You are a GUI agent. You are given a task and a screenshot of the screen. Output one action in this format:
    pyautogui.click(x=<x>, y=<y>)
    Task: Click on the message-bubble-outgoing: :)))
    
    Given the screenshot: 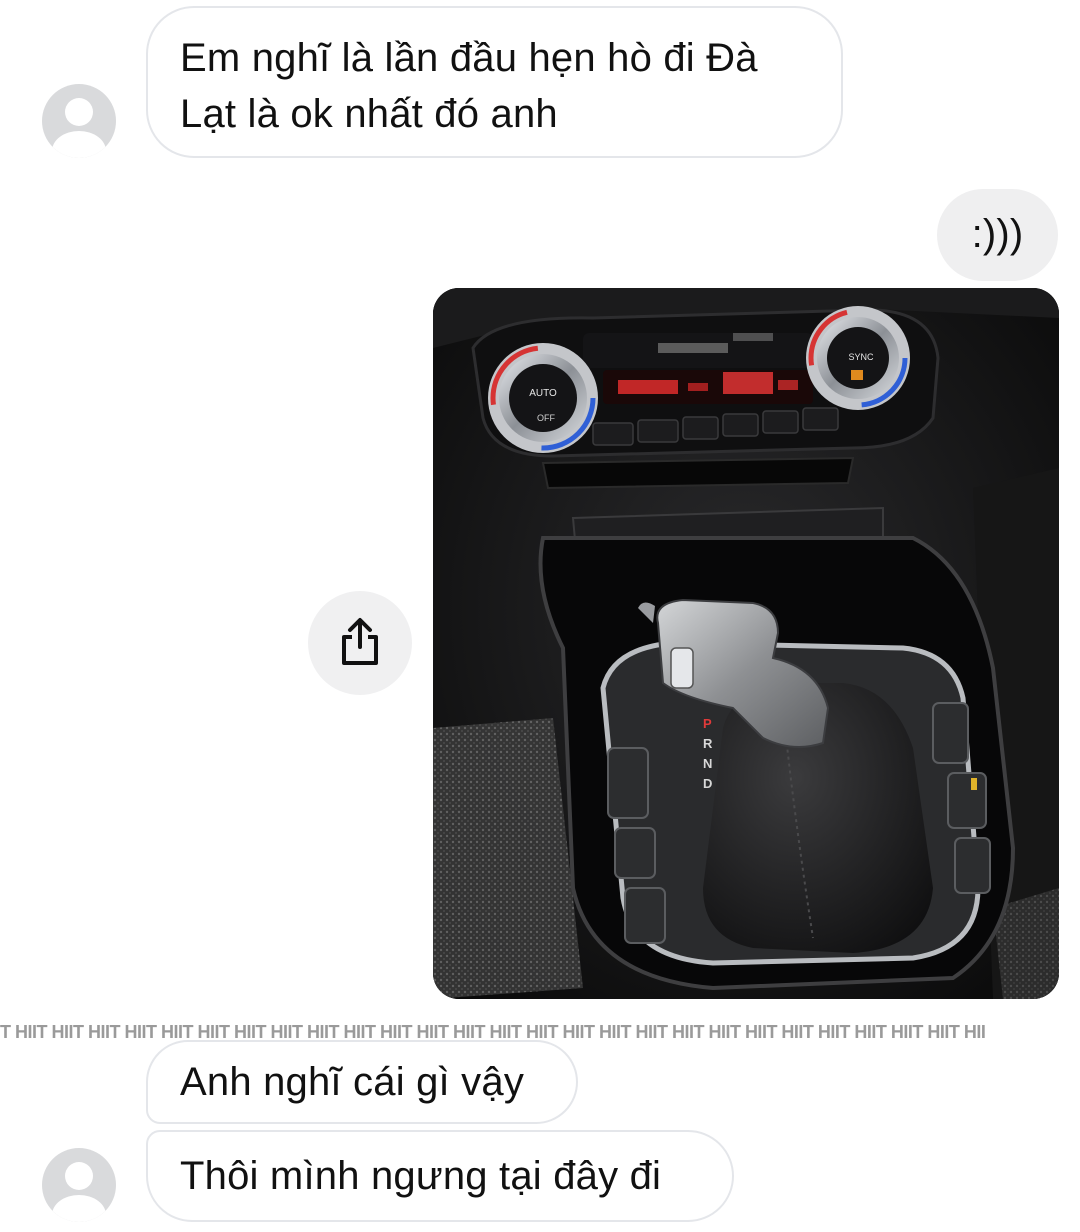 What is the action you would take?
    pyautogui.click(x=997, y=235)
    